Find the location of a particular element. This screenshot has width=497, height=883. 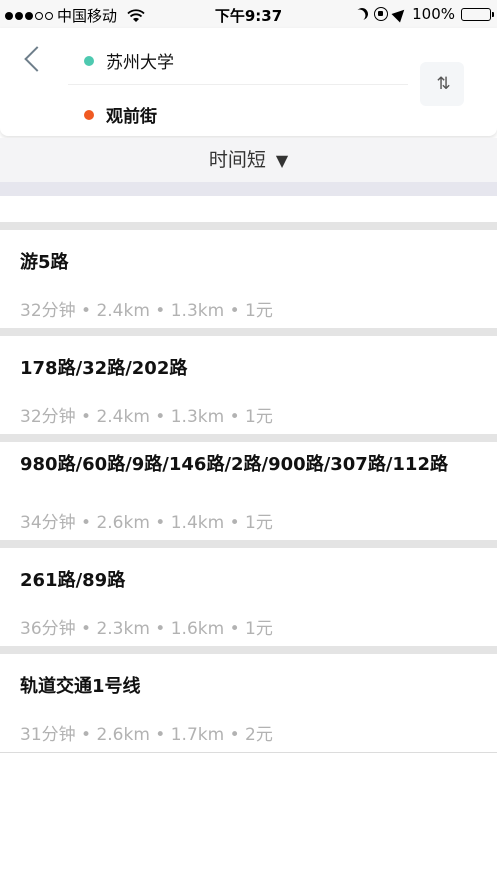

sort-label: 时间短 is located at coordinates (237, 160).